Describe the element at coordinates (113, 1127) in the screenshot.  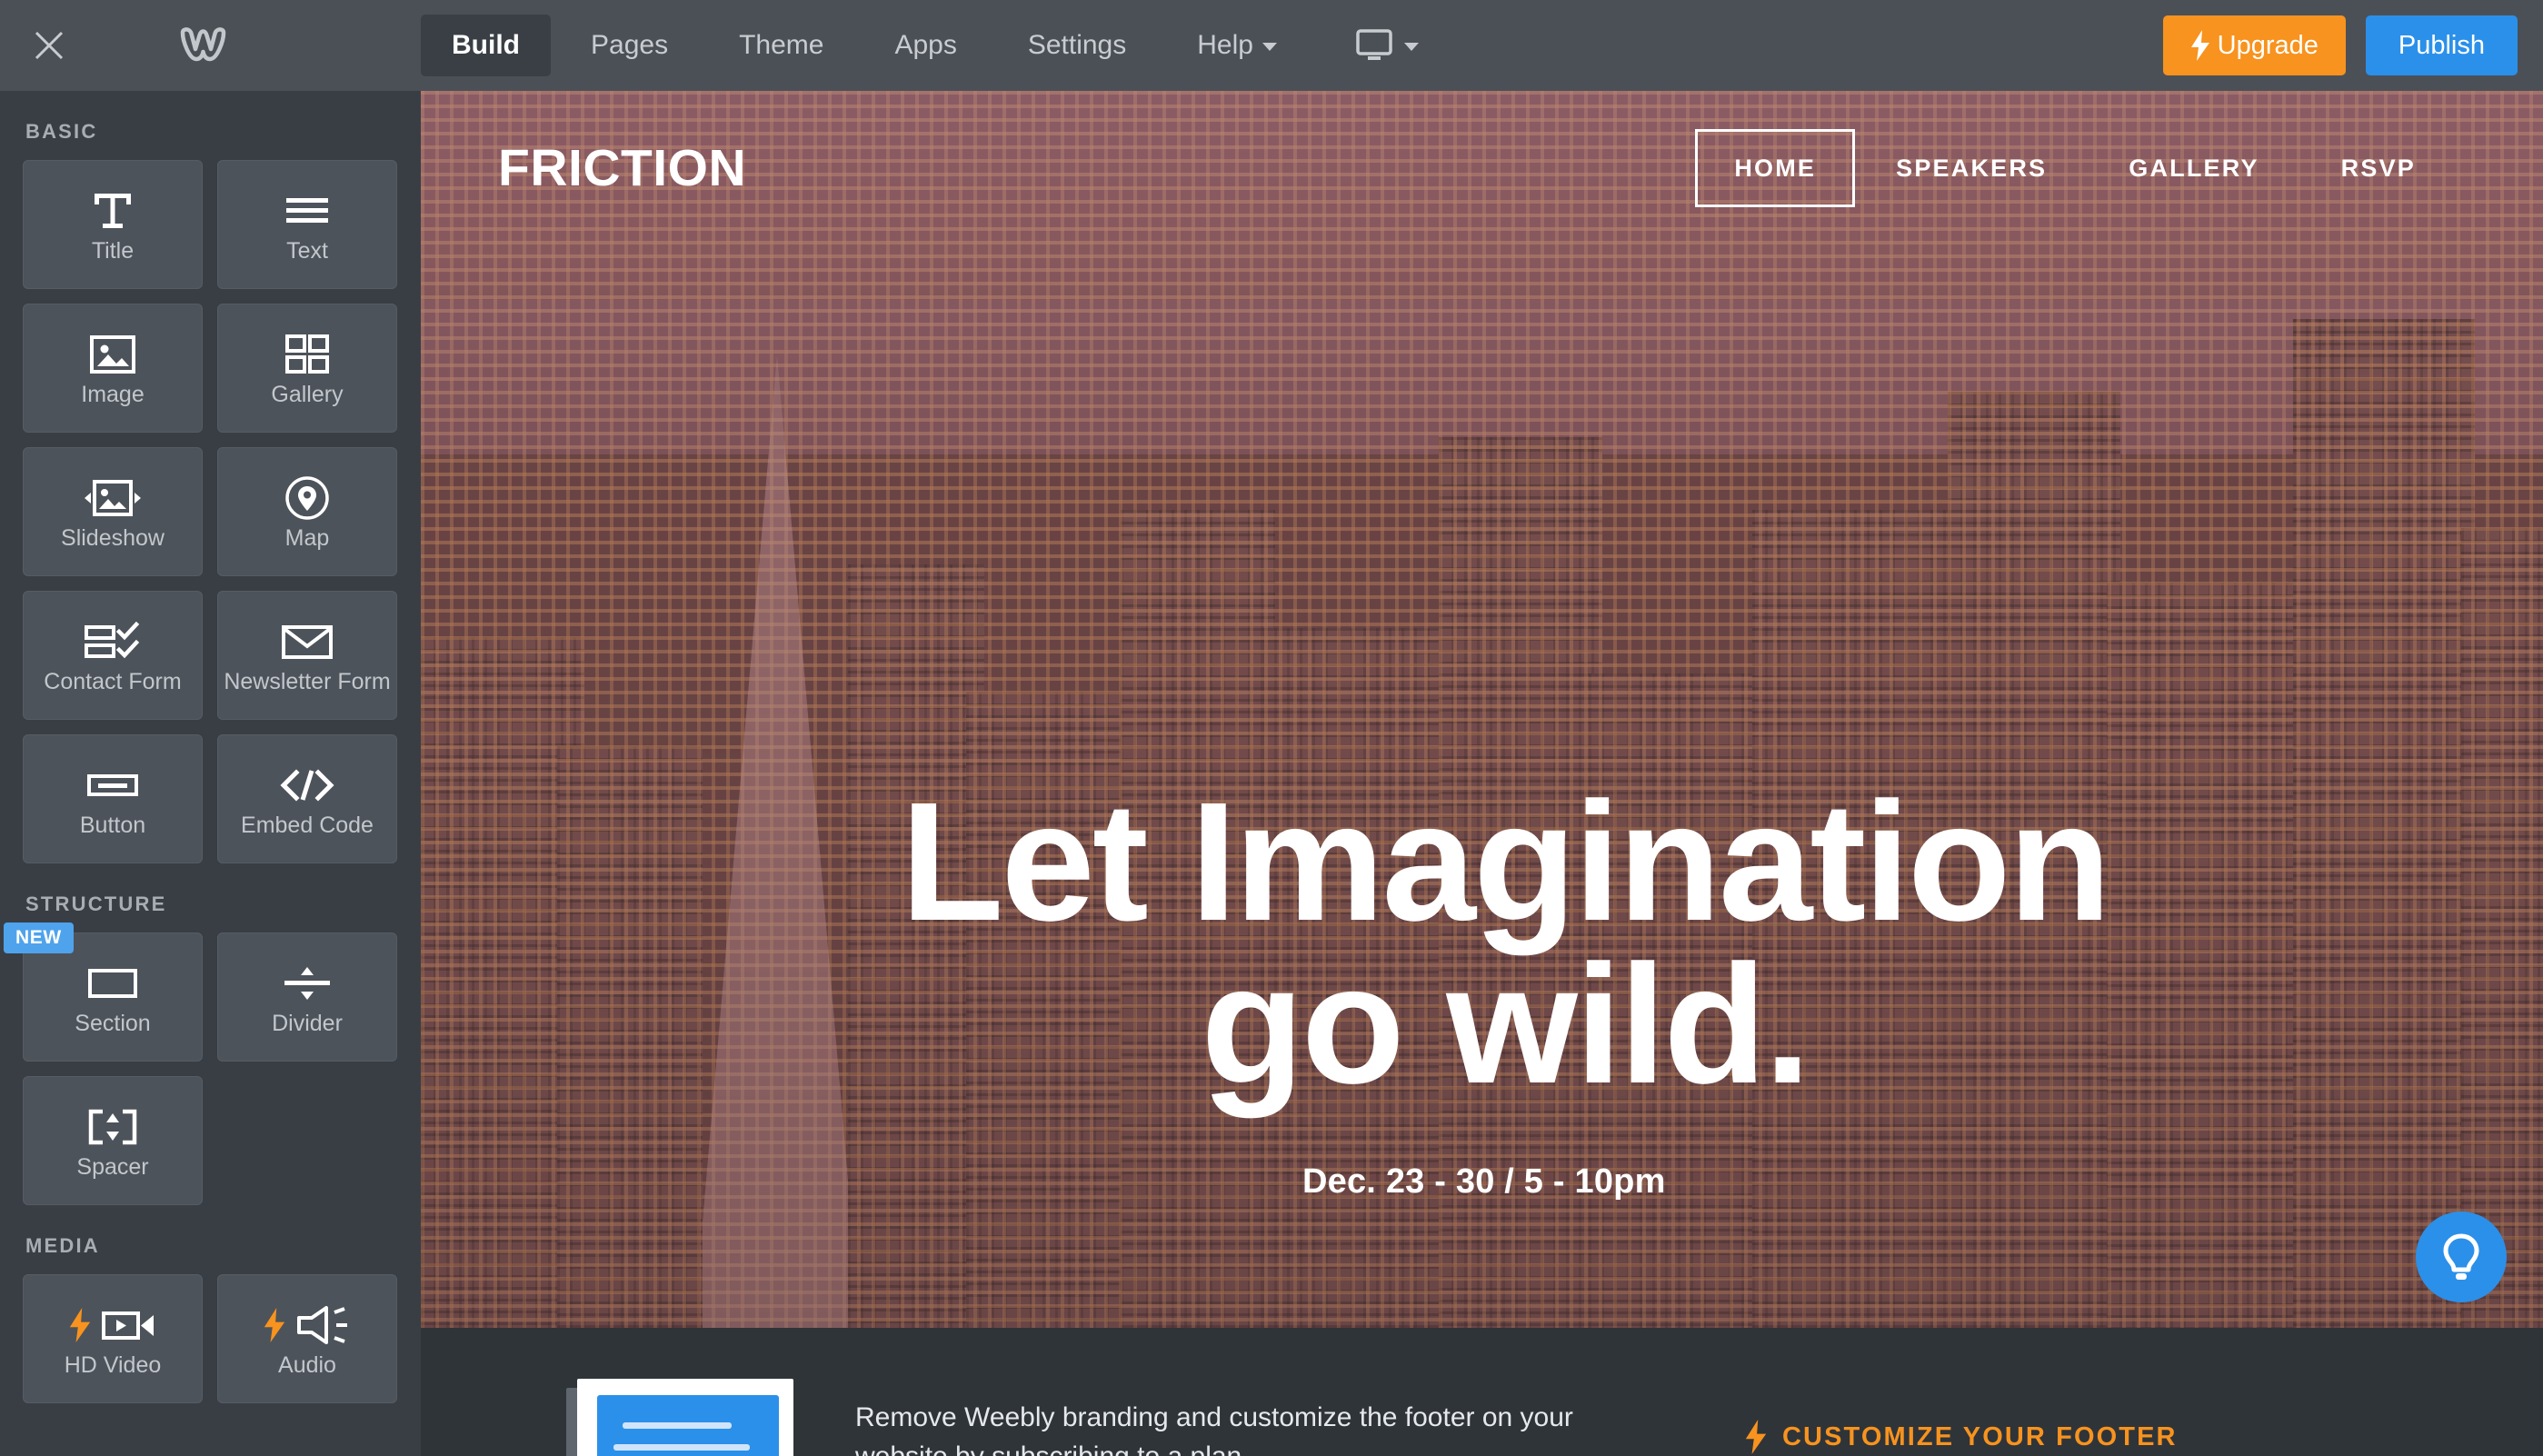
I see `spacer-icon` at that location.